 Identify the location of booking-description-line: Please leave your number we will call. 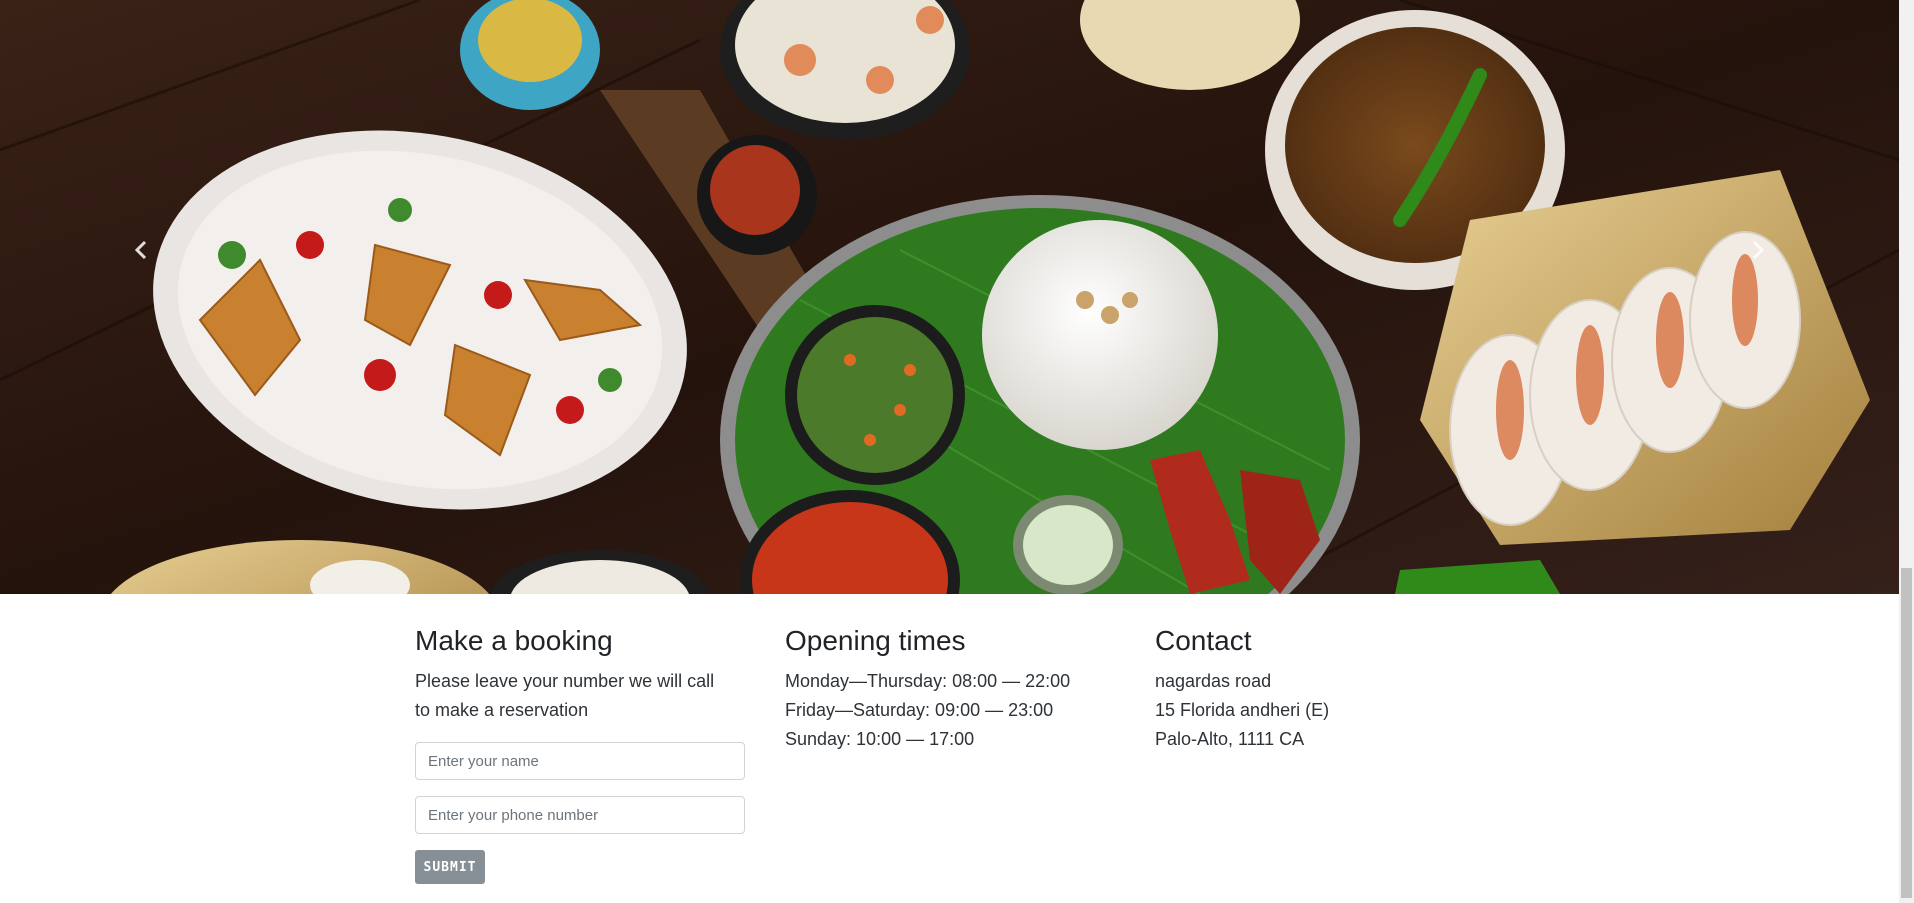
(565, 681).